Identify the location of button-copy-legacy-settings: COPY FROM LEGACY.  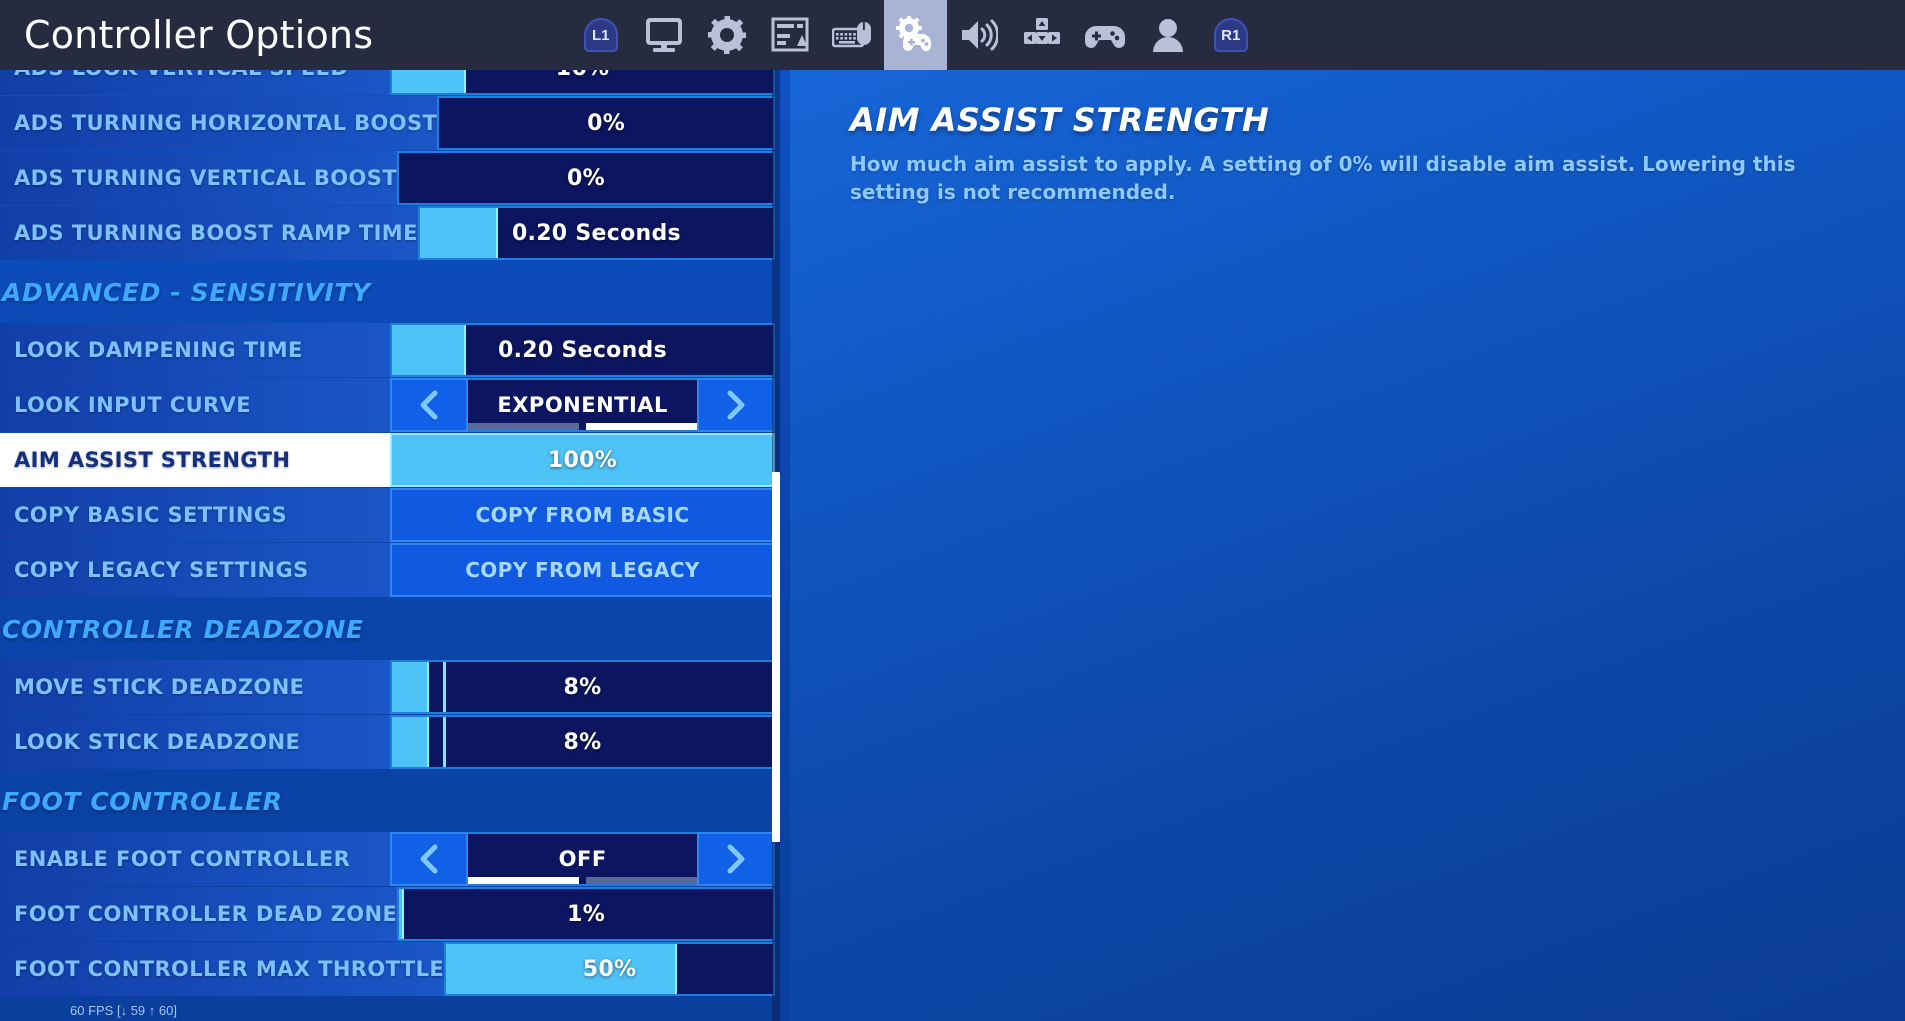
(582, 570).